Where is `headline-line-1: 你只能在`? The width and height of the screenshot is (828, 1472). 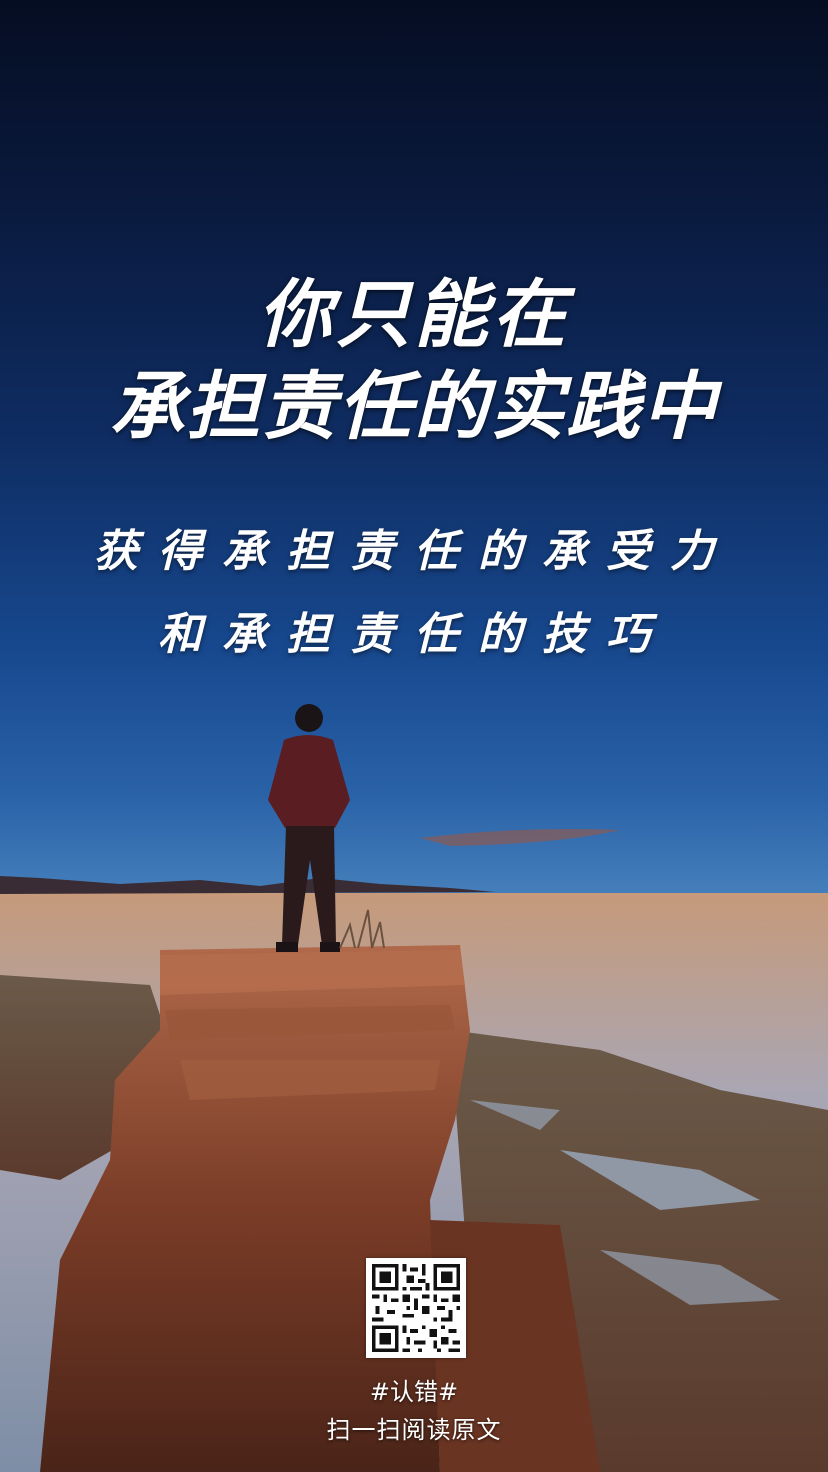 headline-line-1: 你只能在 is located at coordinates (414, 315).